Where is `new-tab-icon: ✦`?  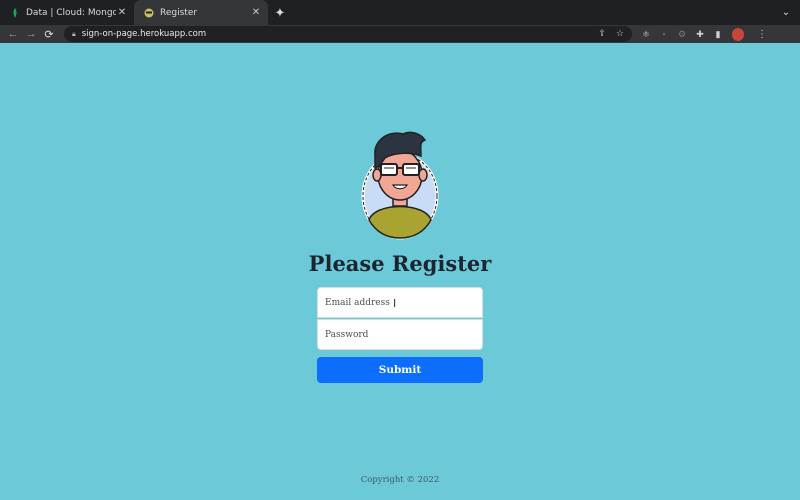 new-tab-icon: ✦ is located at coordinates (280, 12).